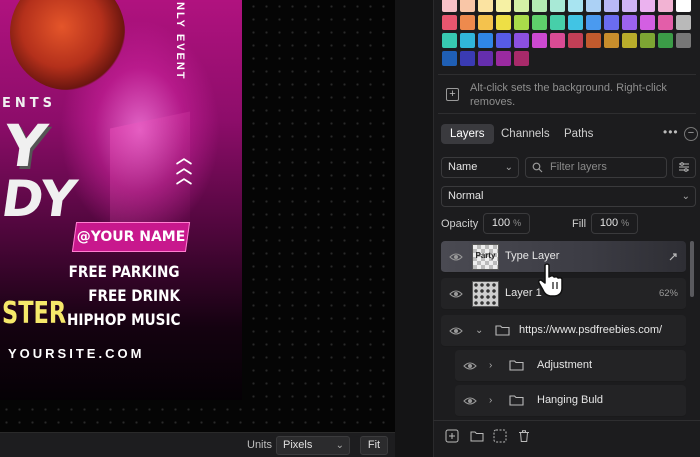 This screenshot has height=457, width=700. Describe the element at coordinates (550, 280) in the screenshot. I see `hand-pointer-icon` at that location.